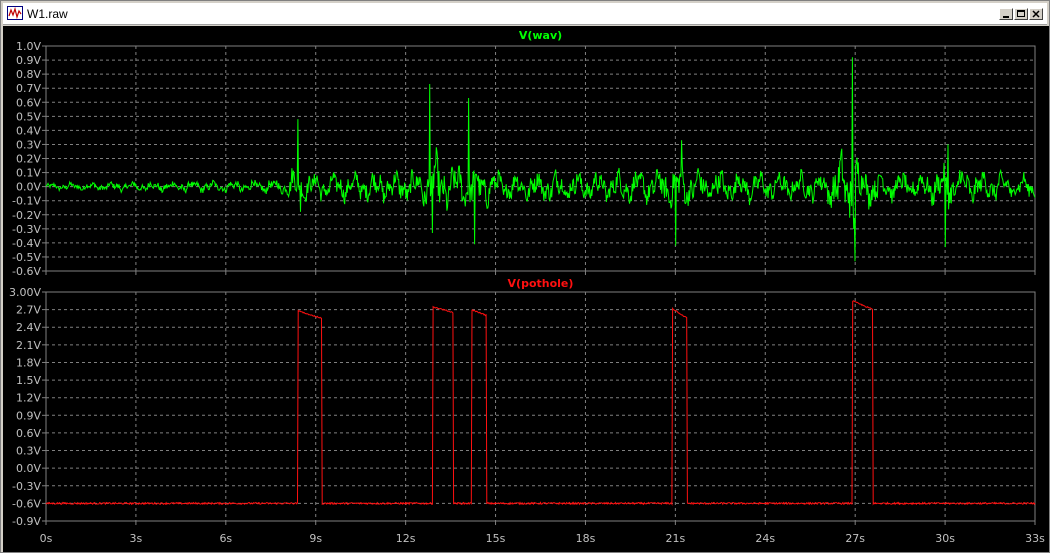 The width and height of the screenshot is (1050, 553). Describe the element at coordinates (26, 201) in the screenshot. I see `y-tick-label: -0.1V` at that location.